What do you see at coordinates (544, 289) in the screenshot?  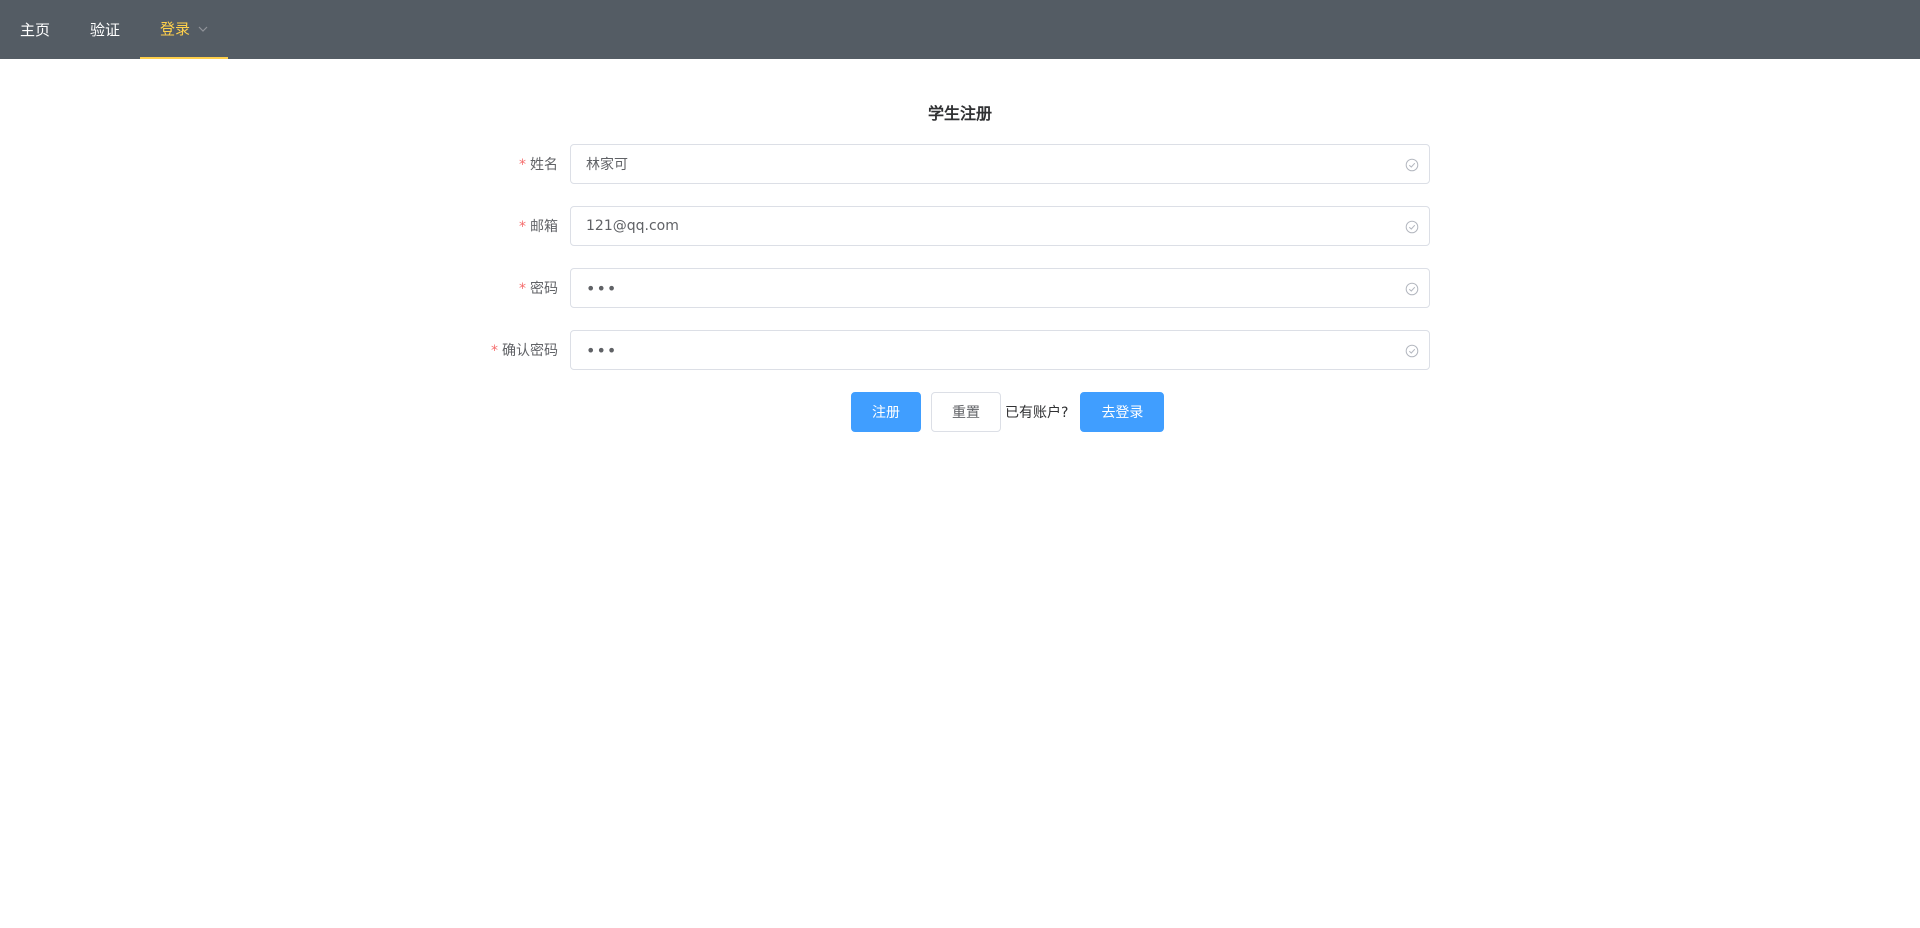 I see `field-label-text: 密码` at bounding box center [544, 289].